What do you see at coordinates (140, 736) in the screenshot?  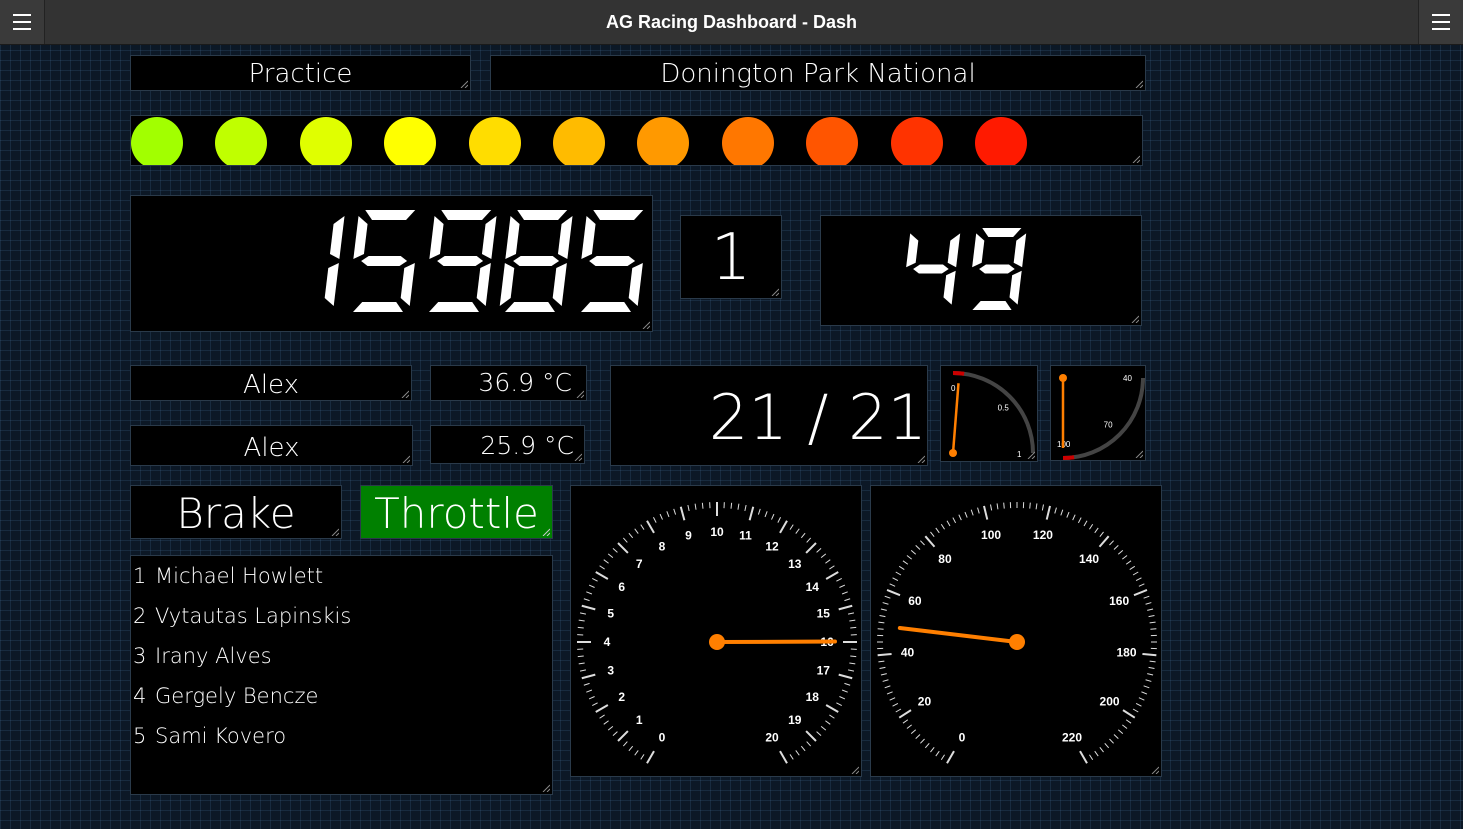 I see `leaderboard-position: 5` at bounding box center [140, 736].